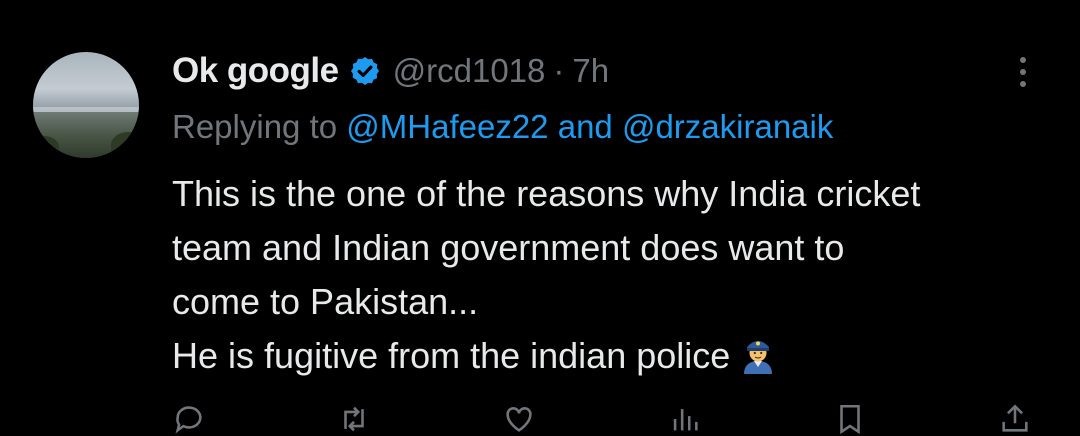 The width and height of the screenshot is (1080, 436). I want to click on mention-joiner: and, so click(585, 126).